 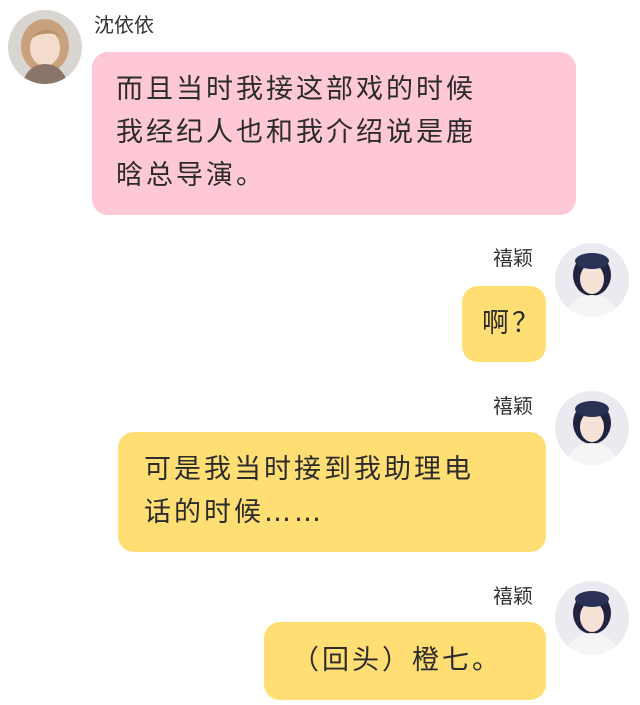 I want to click on message-text-line: 晗总导演。, so click(x=191, y=175).